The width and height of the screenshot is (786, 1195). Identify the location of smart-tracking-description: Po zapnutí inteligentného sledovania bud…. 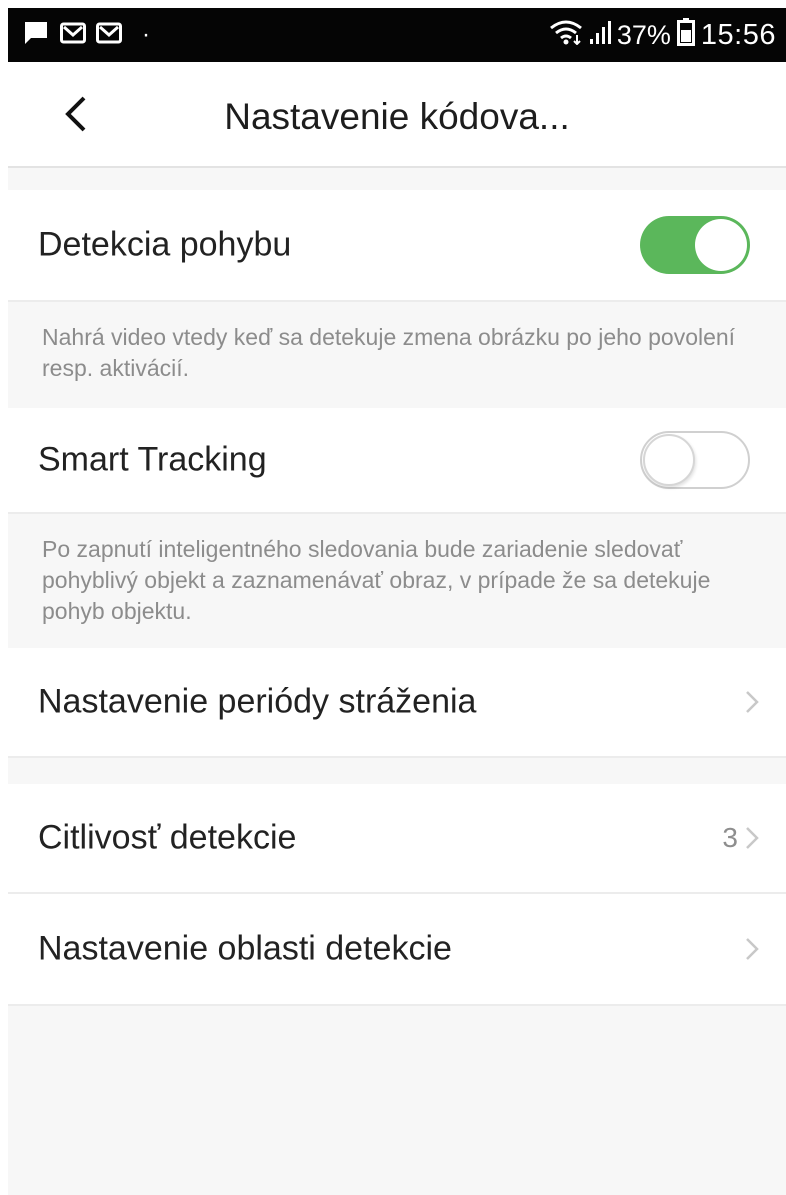
(376, 580).